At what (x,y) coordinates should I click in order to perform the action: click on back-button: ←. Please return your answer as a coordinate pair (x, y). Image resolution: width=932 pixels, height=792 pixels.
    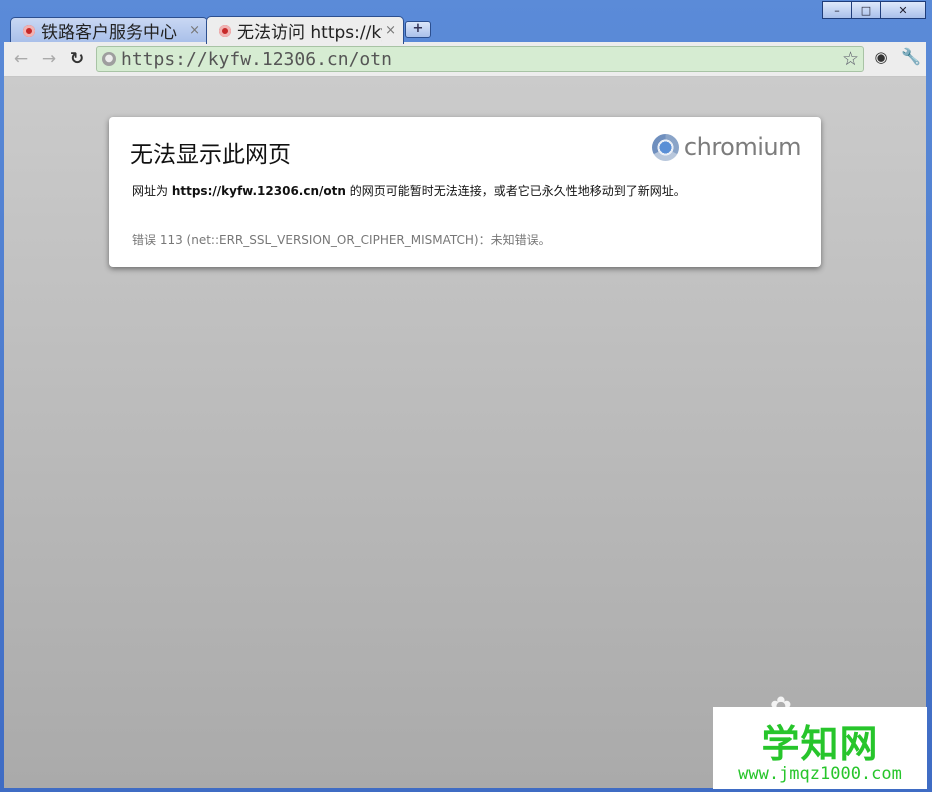
    Looking at the image, I should click on (21, 59).